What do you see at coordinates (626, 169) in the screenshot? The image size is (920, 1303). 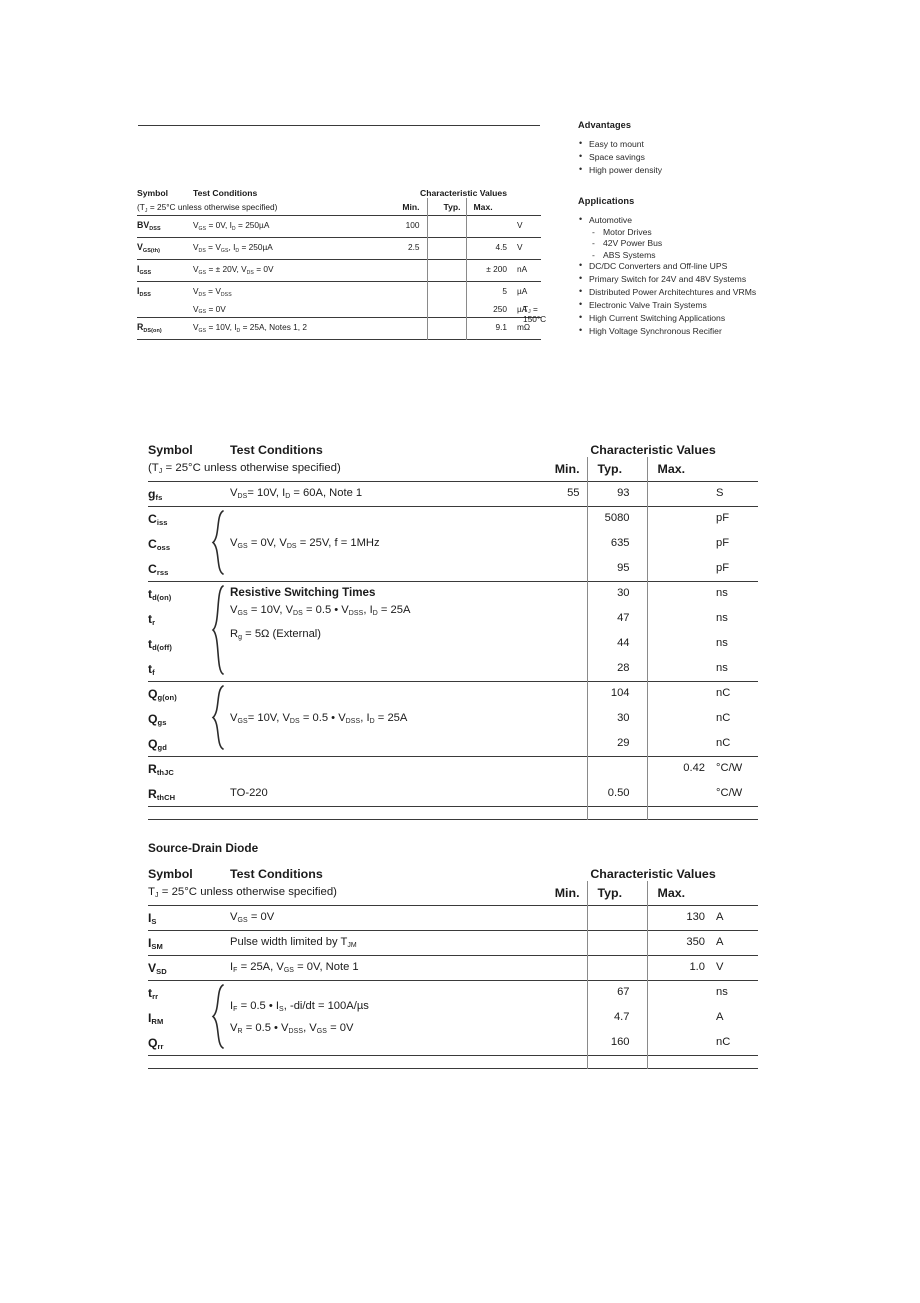 I see `advantage-label: High power density` at bounding box center [626, 169].